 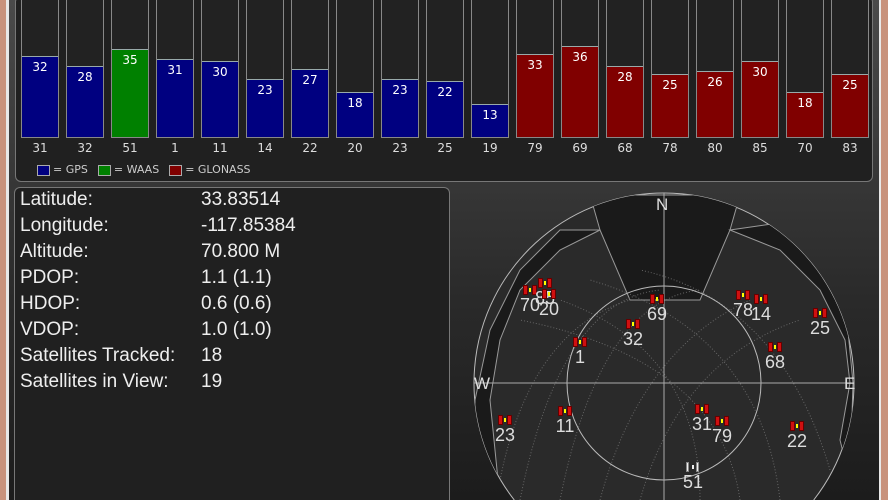 What do you see at coordinates (662, 204) in the screenshot?
I see `north-label: N` at bounding box center [662, 204].